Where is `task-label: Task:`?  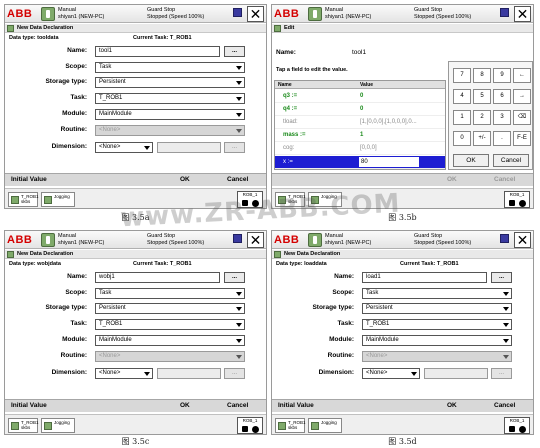
task-label: Task: is located at coordinates (346, 323).